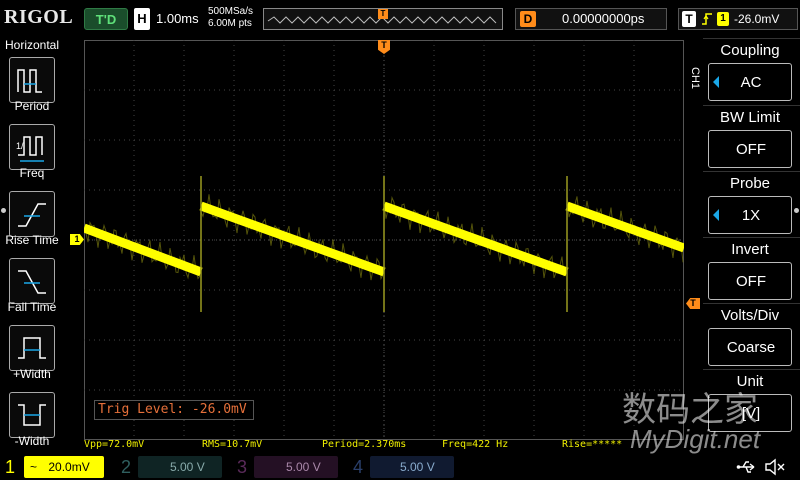 Image resolution: width=800 pixels, height=480 pixels. I want to click on coupling-value-box: AC, so click(750, 82).